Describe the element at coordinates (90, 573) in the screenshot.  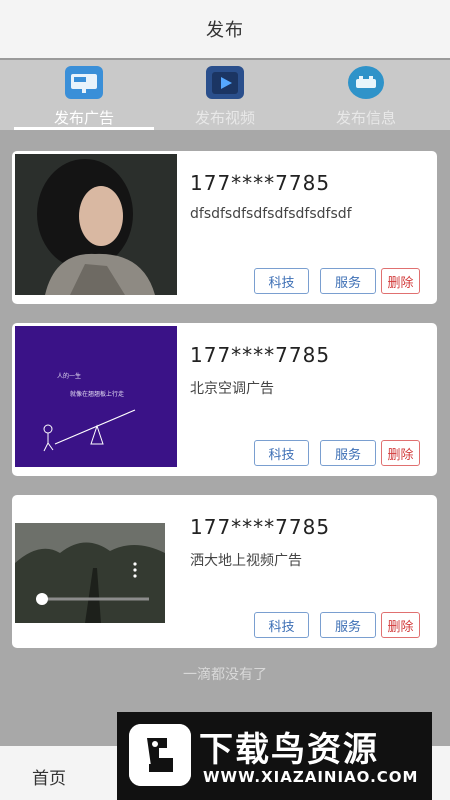
I see `ad-thumbnail-video` at that location.